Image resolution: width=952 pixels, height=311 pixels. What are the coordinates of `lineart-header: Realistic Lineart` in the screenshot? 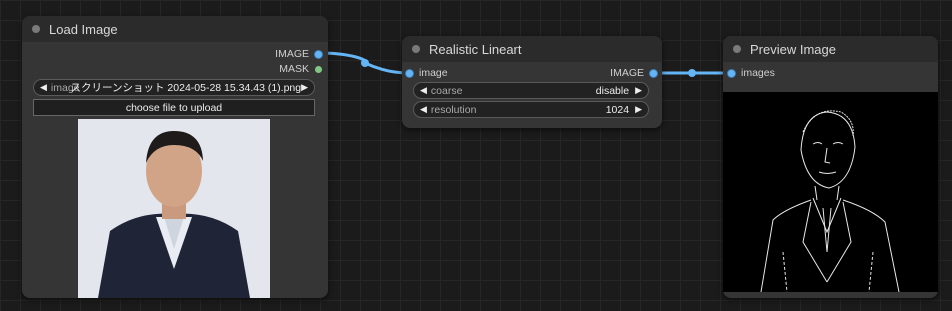 It's located at (532, 49).